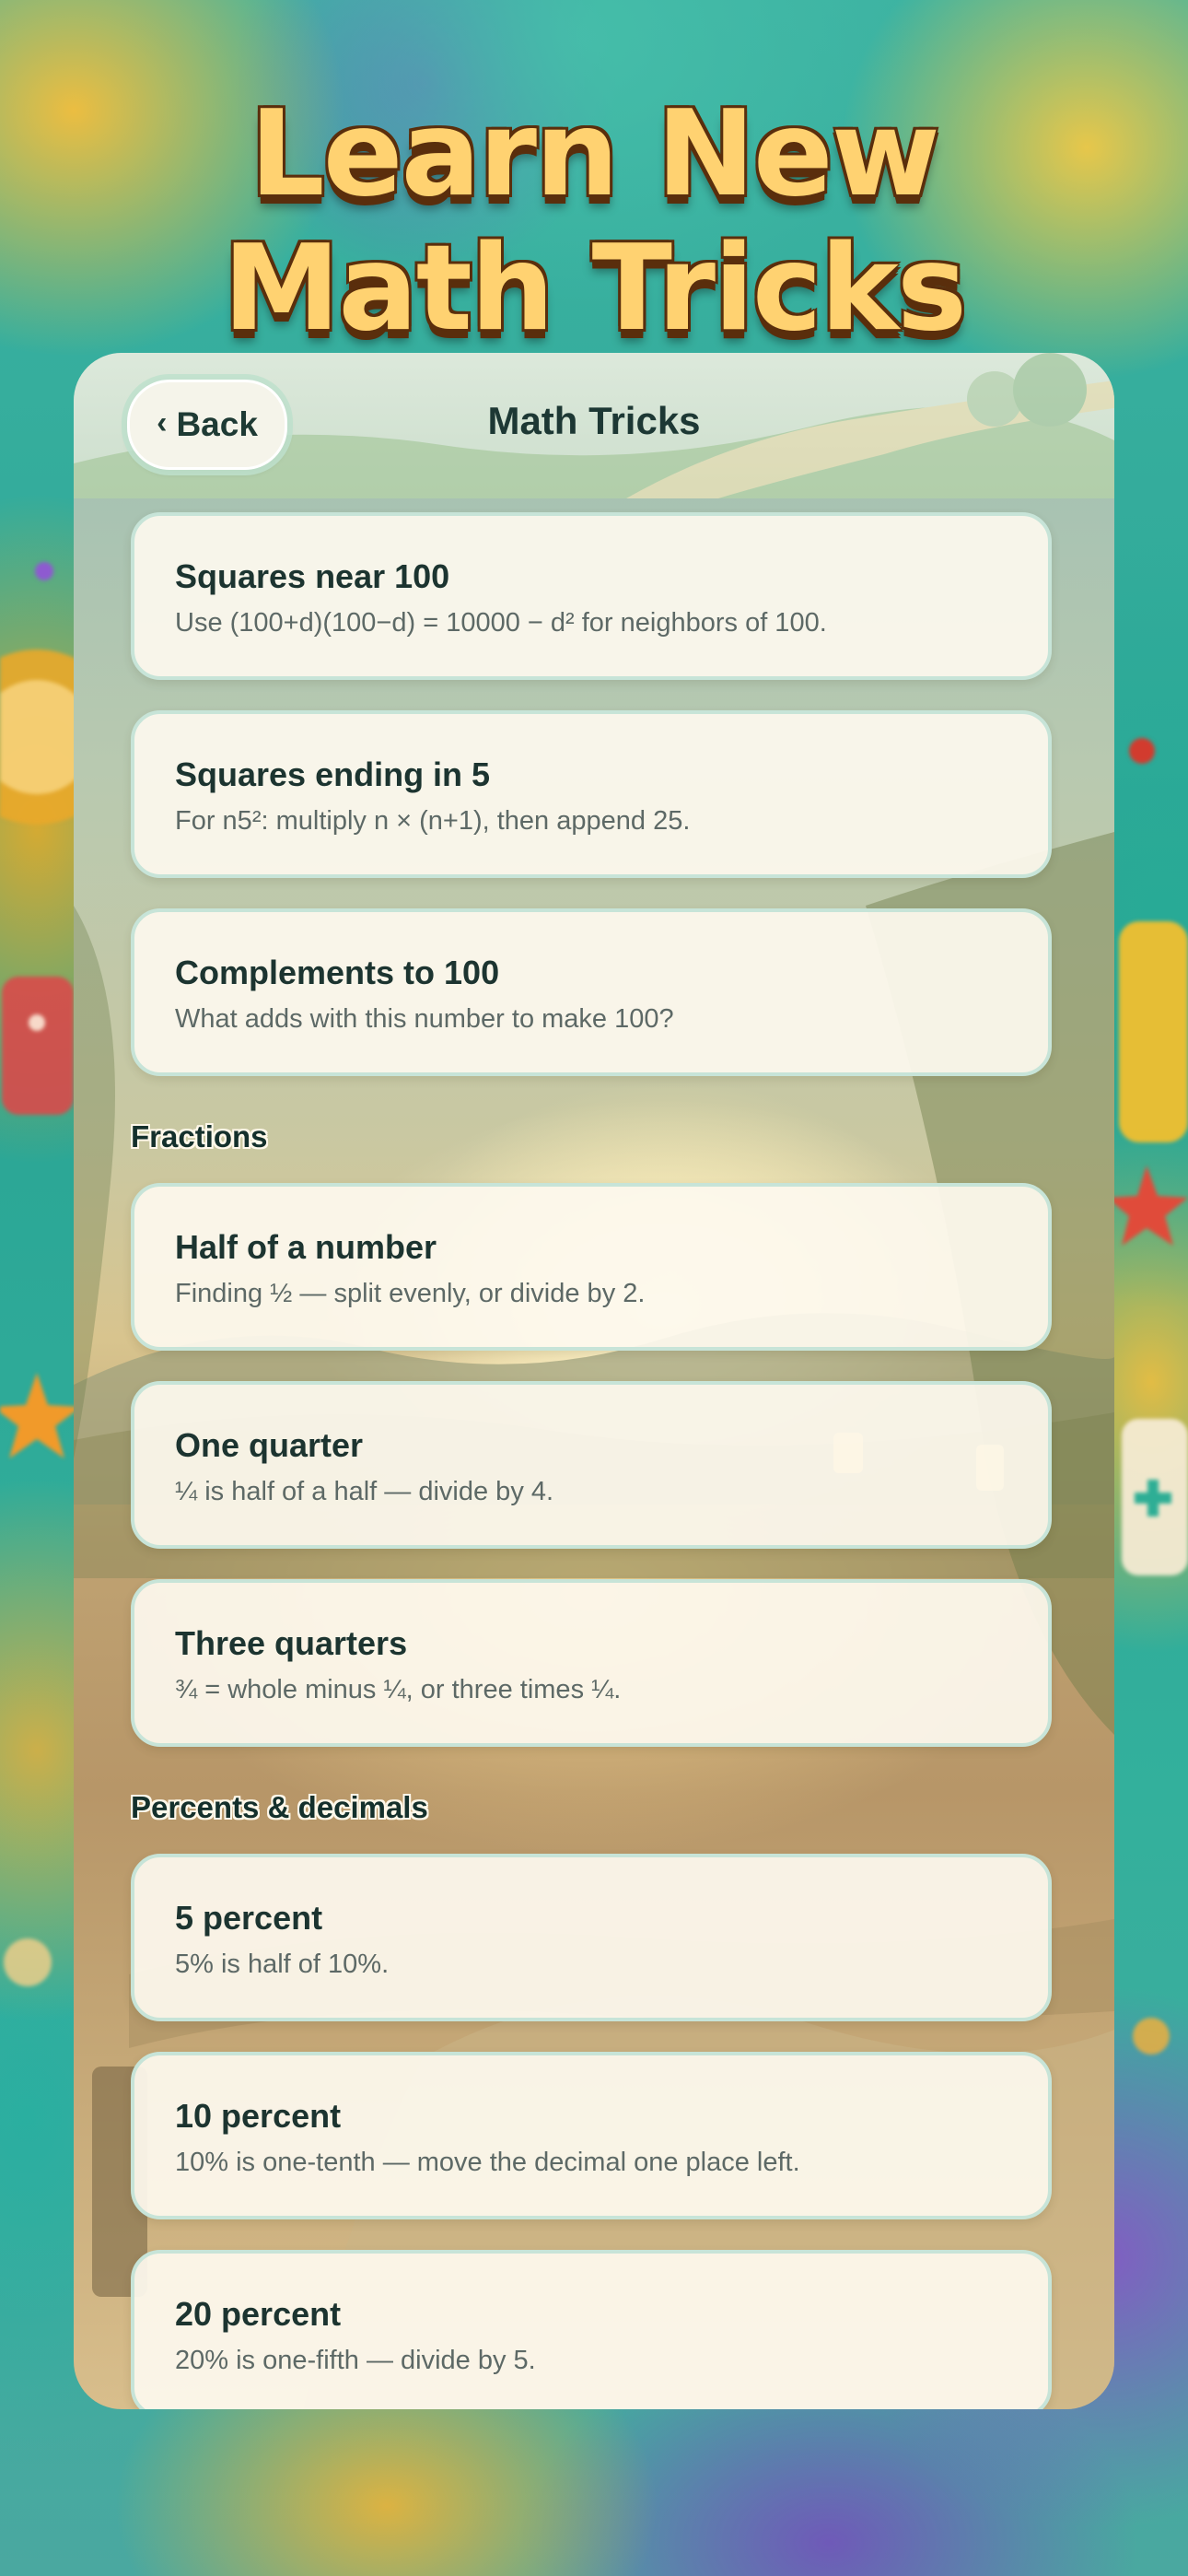 The height and width of the screenshot is (2576, 1188). Describe the element at coordinates (258, 2116) in the screenshot. I see `trick-title: 10 percent` at that location.